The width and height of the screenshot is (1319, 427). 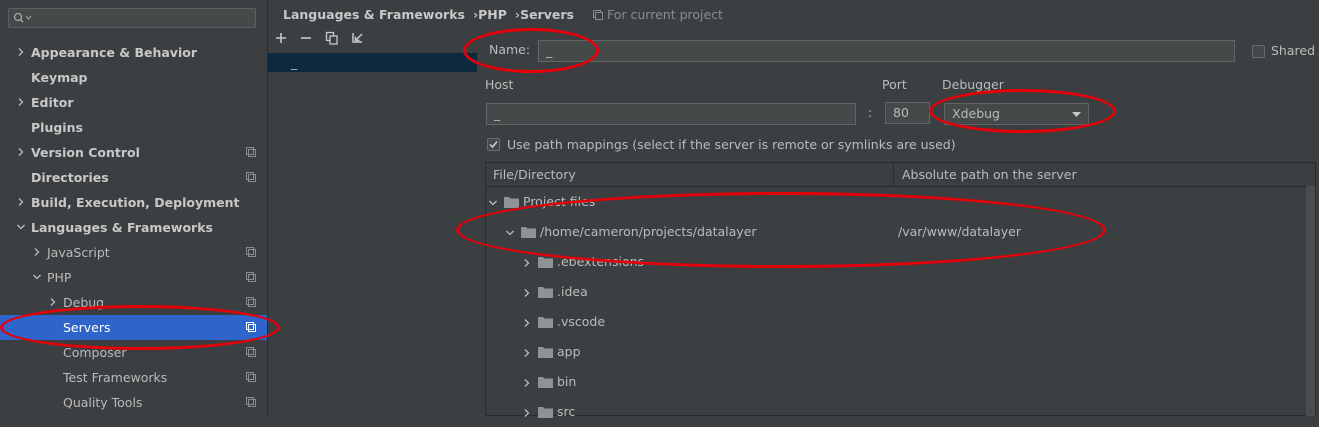 I want to click on table-row: app, so click(x=896, y=352).